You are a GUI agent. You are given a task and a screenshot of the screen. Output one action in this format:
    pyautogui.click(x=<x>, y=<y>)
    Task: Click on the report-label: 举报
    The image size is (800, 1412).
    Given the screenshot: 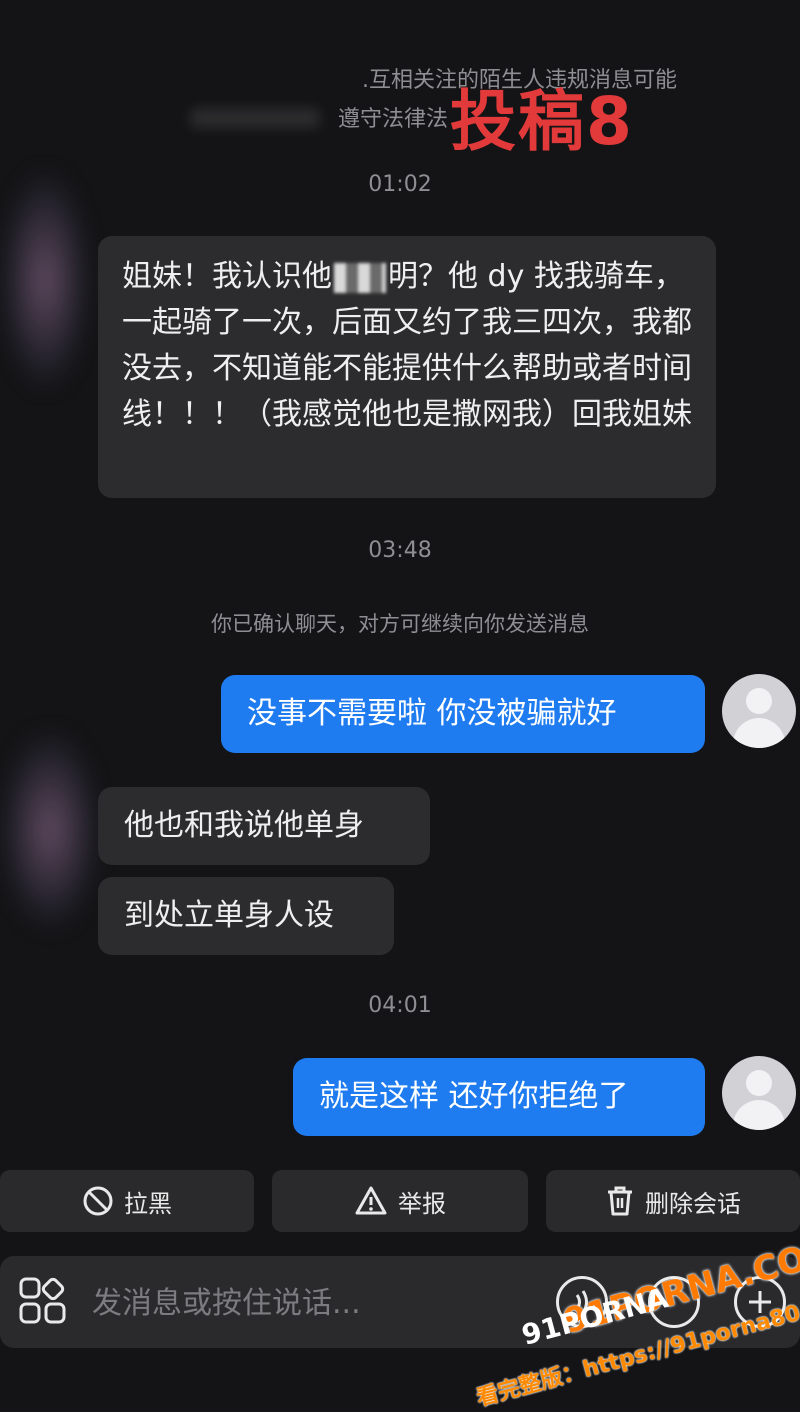 What is the action you would take?
    pyautogui.click(x=422, y=1203)
    